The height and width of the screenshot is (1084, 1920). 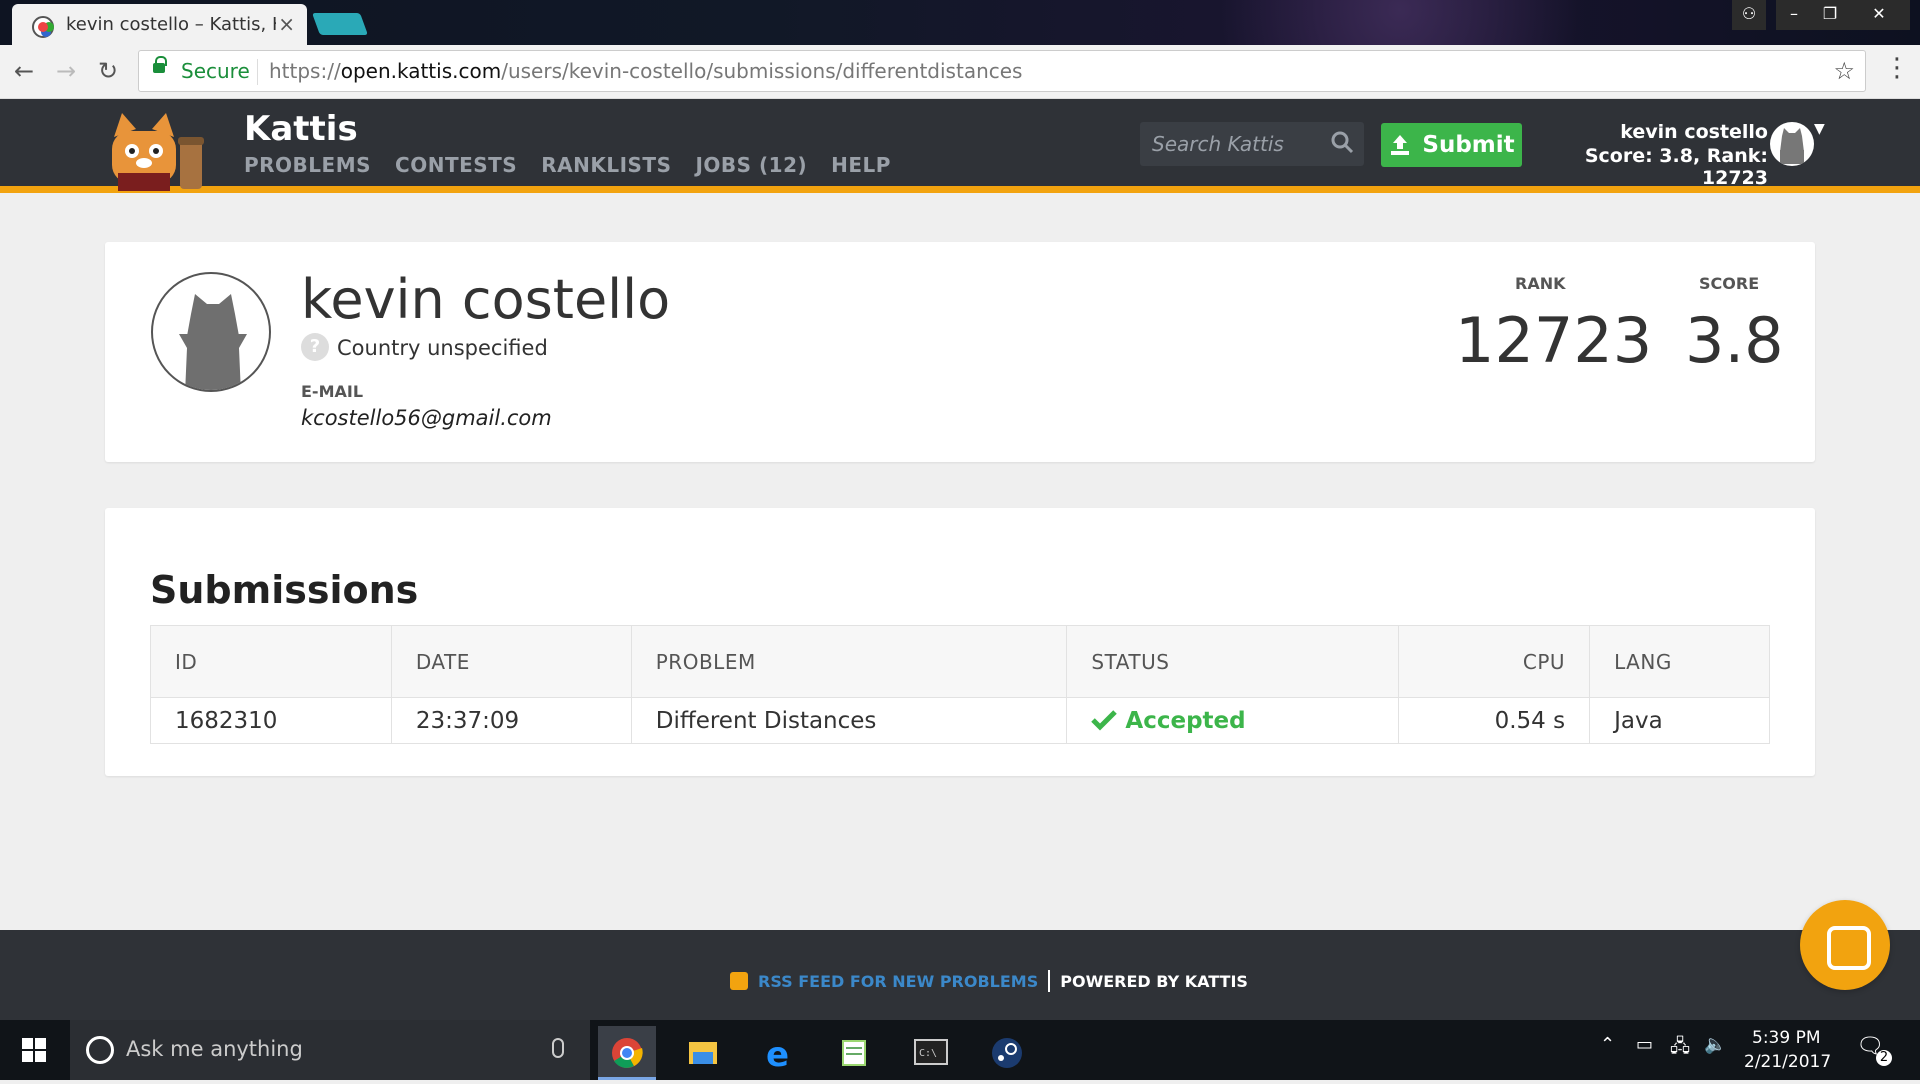 What do you see at coordinates (301, 129) in the screenshot?
I see `brand-title: Kattis` at bounding box center [301, 129].